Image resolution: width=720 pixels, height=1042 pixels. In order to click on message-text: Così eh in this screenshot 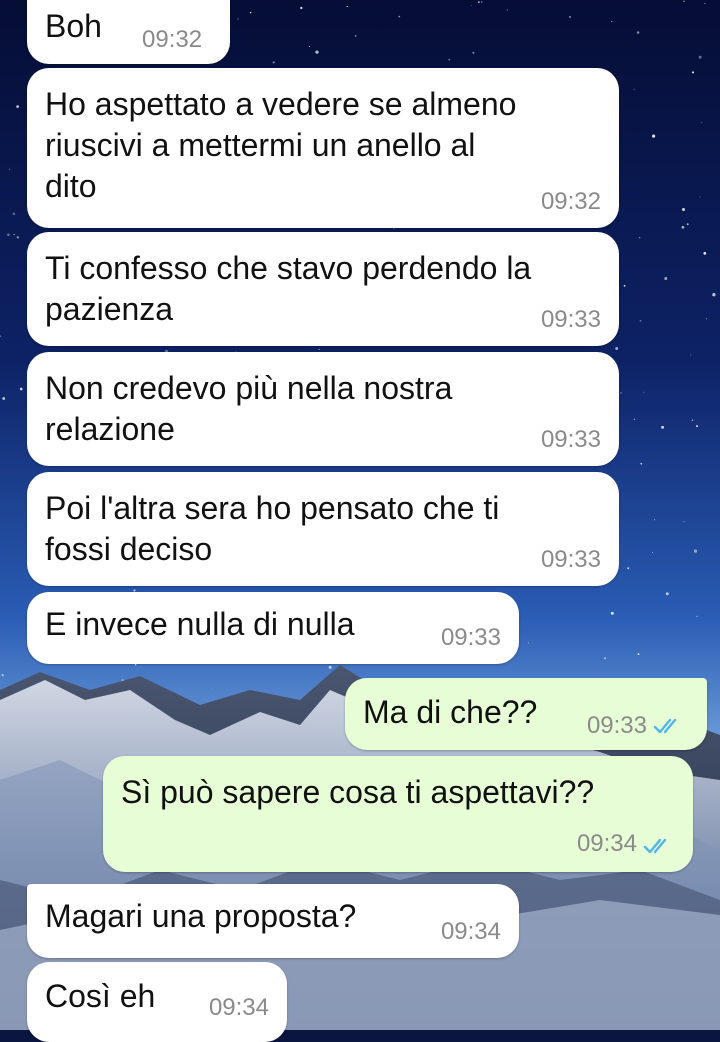, I will do `click(100, 996)`.